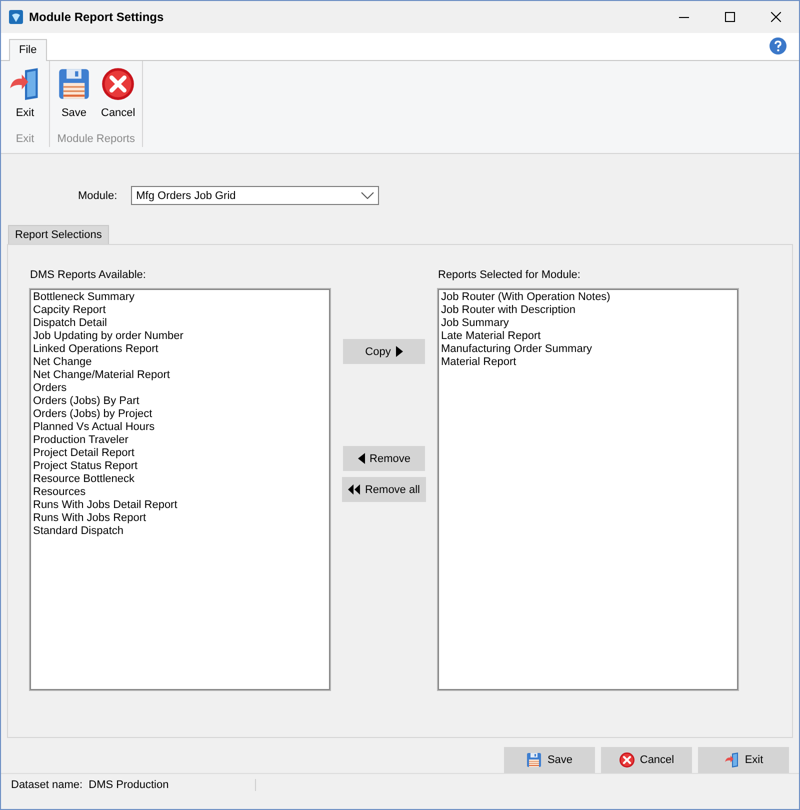  What do you see at coordinates (255, 195) in the screenshot?
I see `module-dropdown: Mfg Orders Job Grid` at bounding box center [255, 195].